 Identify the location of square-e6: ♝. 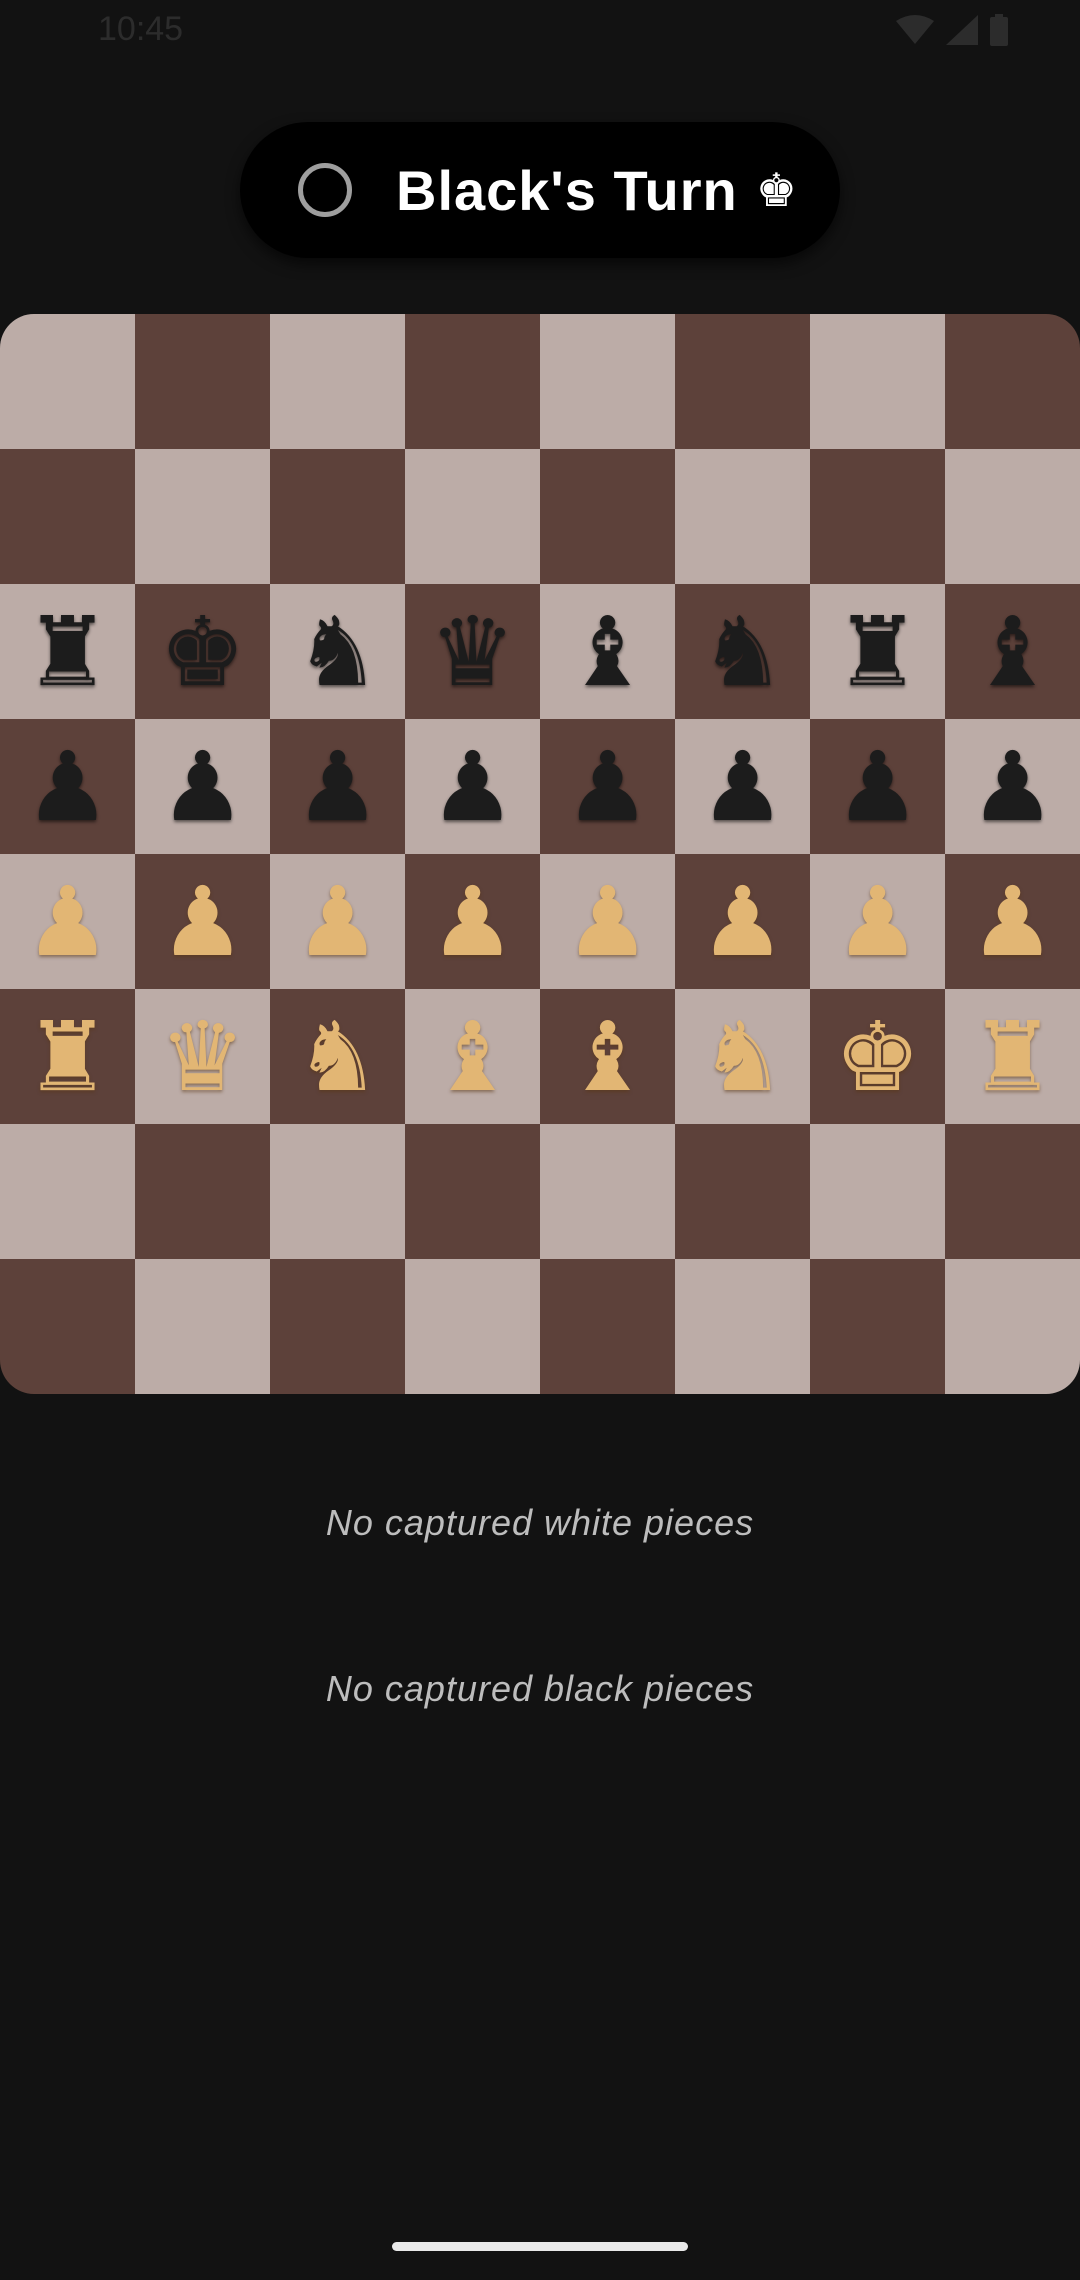
(607, 651).